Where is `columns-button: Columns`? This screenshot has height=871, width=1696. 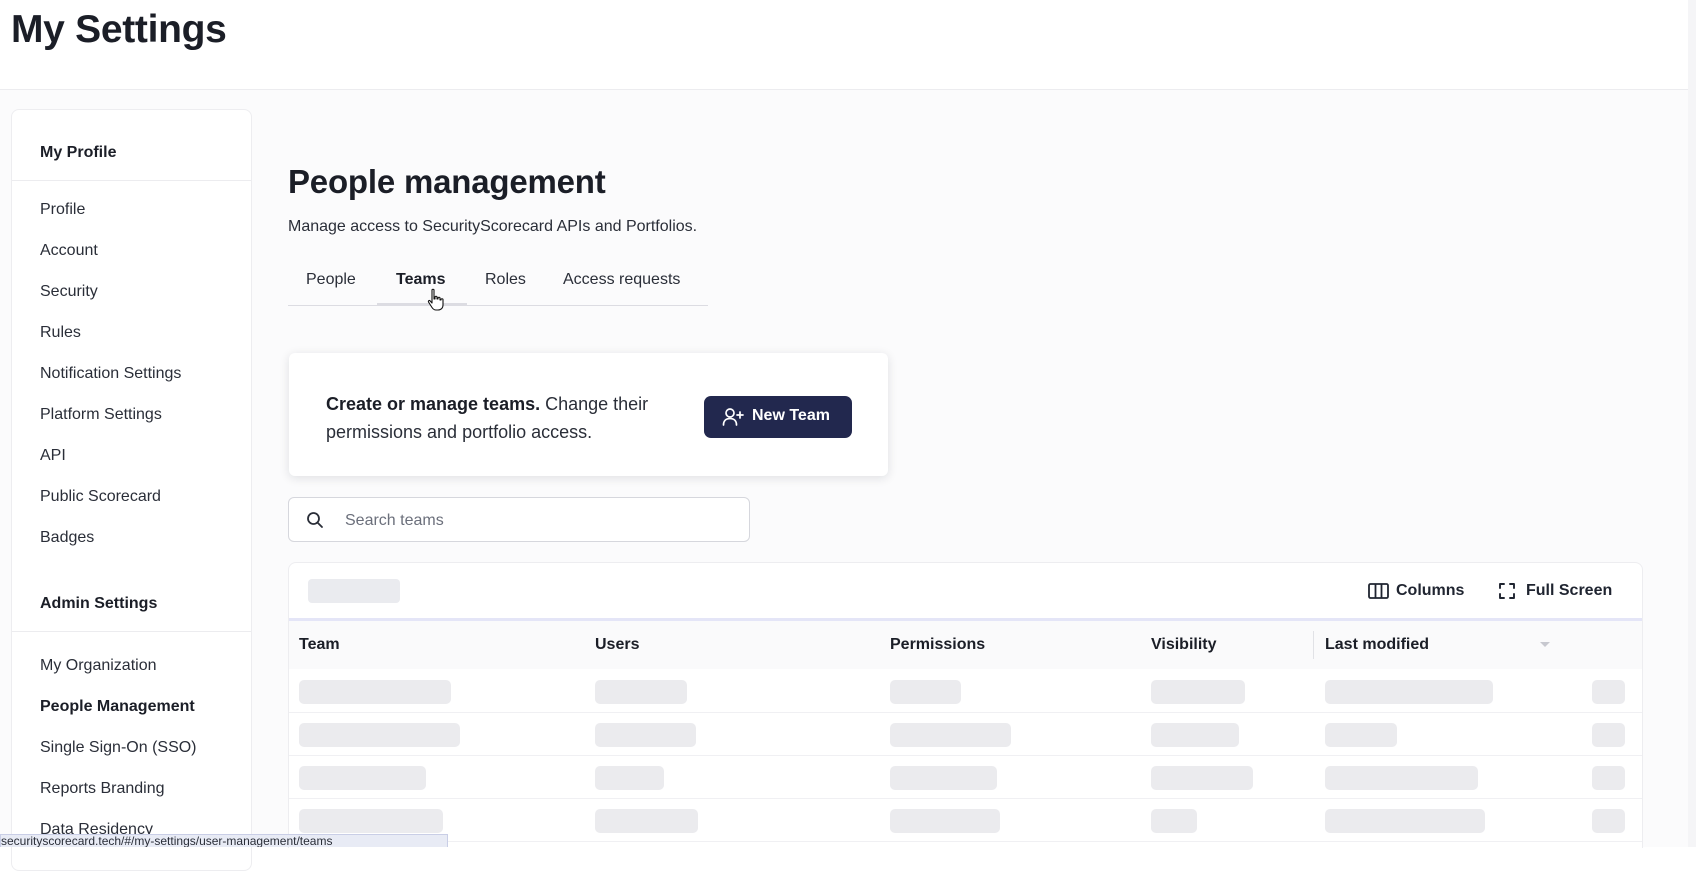
columns-button: Columns is located at coordinates (1418, 592).